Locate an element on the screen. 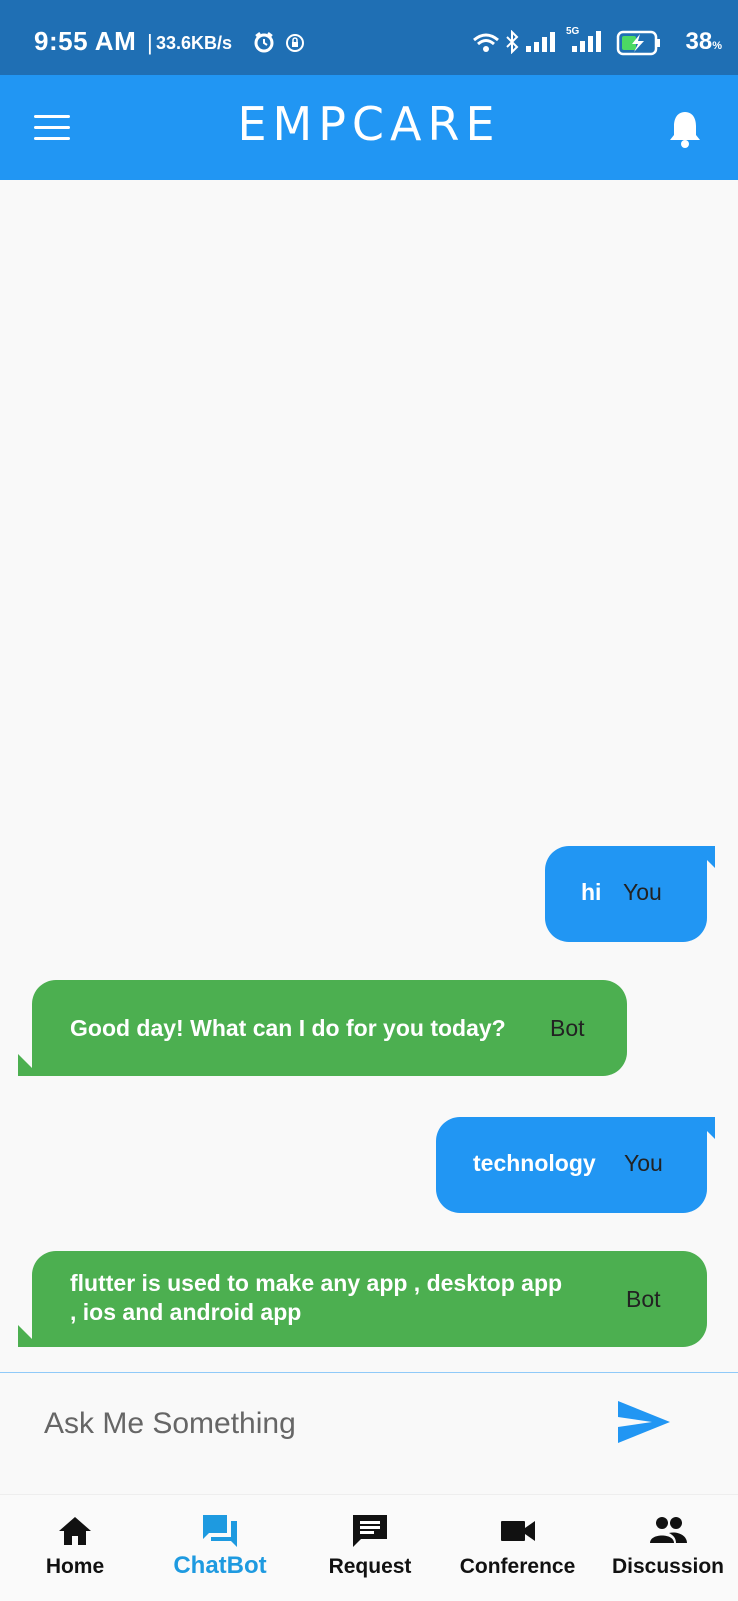  battery-value: 38 is located at coordinates (699, 41).